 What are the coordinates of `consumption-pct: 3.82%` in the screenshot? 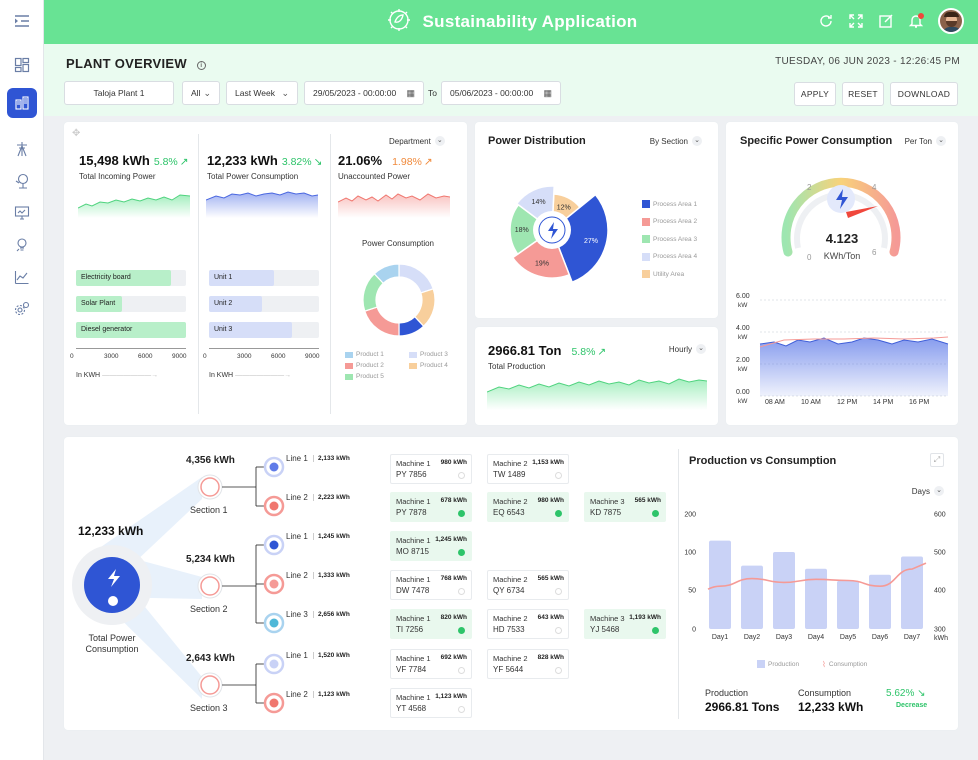 It's located at (296, 162).